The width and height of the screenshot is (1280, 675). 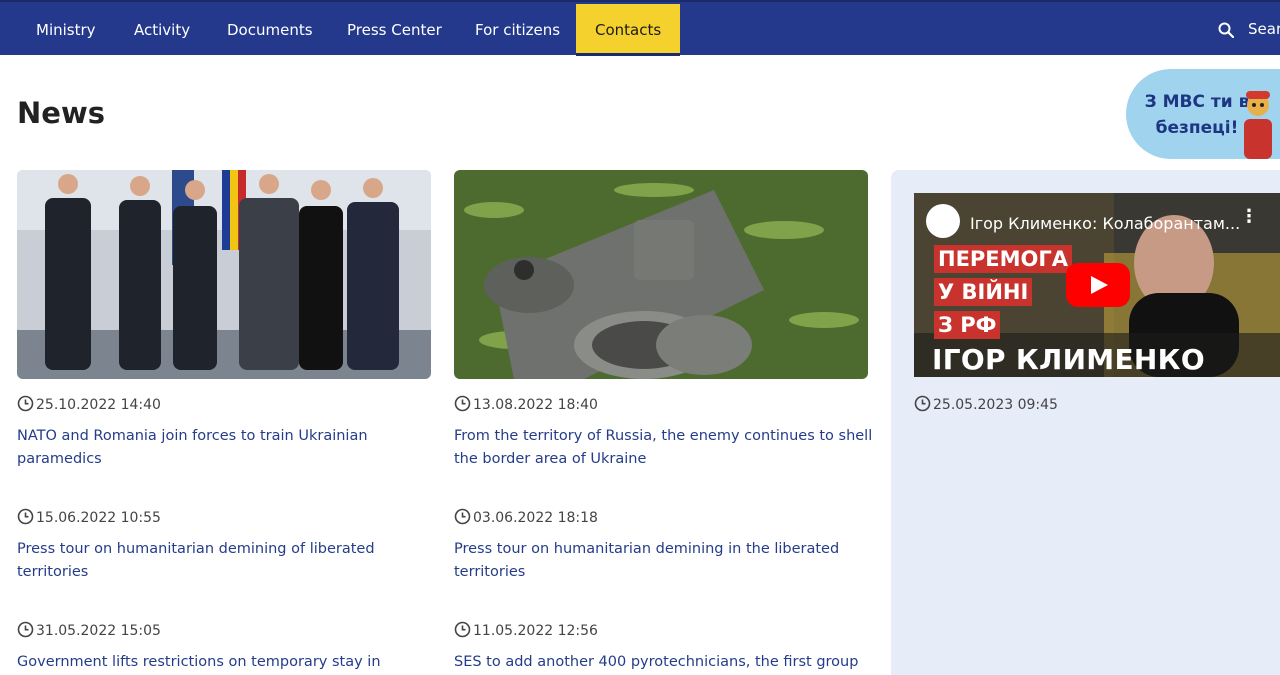 I want to click on news-image-nato, so click(x=224, y=274).